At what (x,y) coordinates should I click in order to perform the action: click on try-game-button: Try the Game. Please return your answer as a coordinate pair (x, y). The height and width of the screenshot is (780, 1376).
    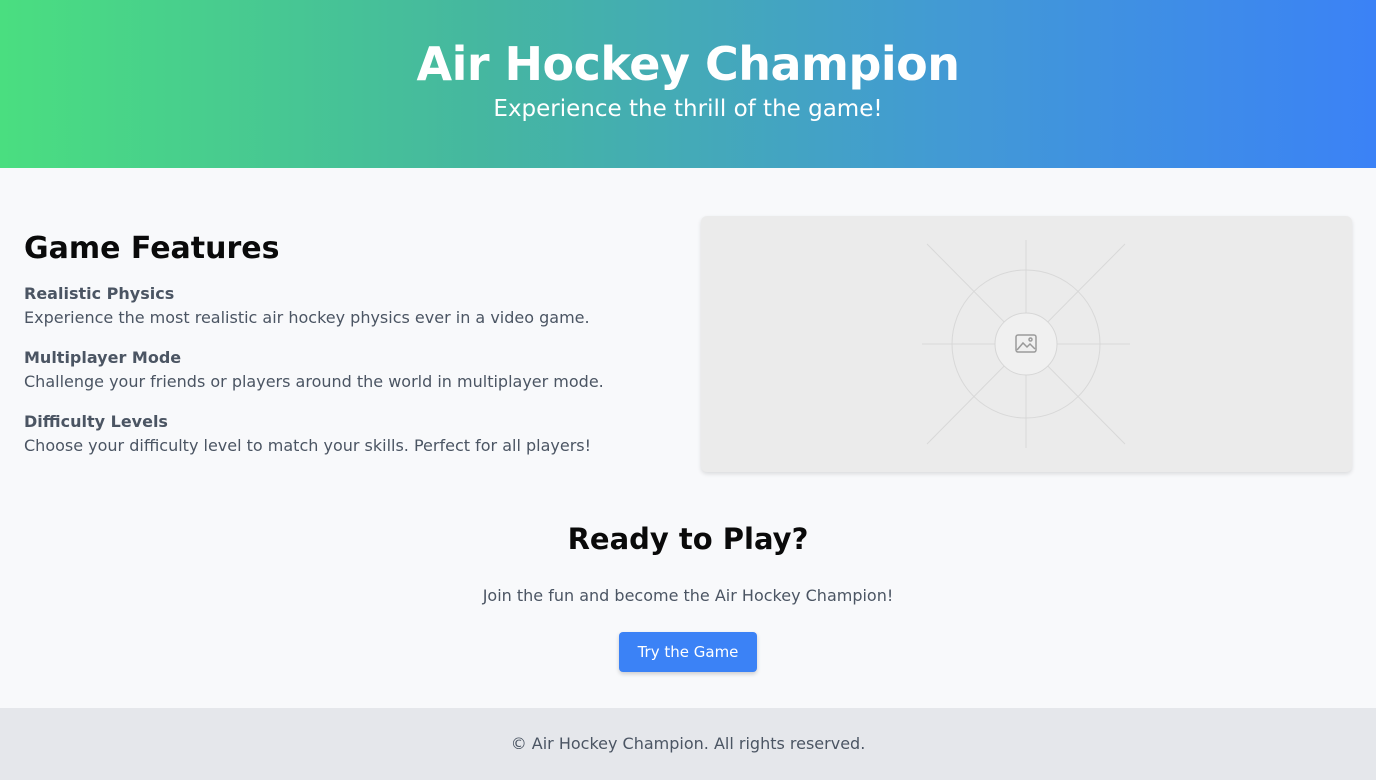
    Looking at the image, I should click on (688, 652).